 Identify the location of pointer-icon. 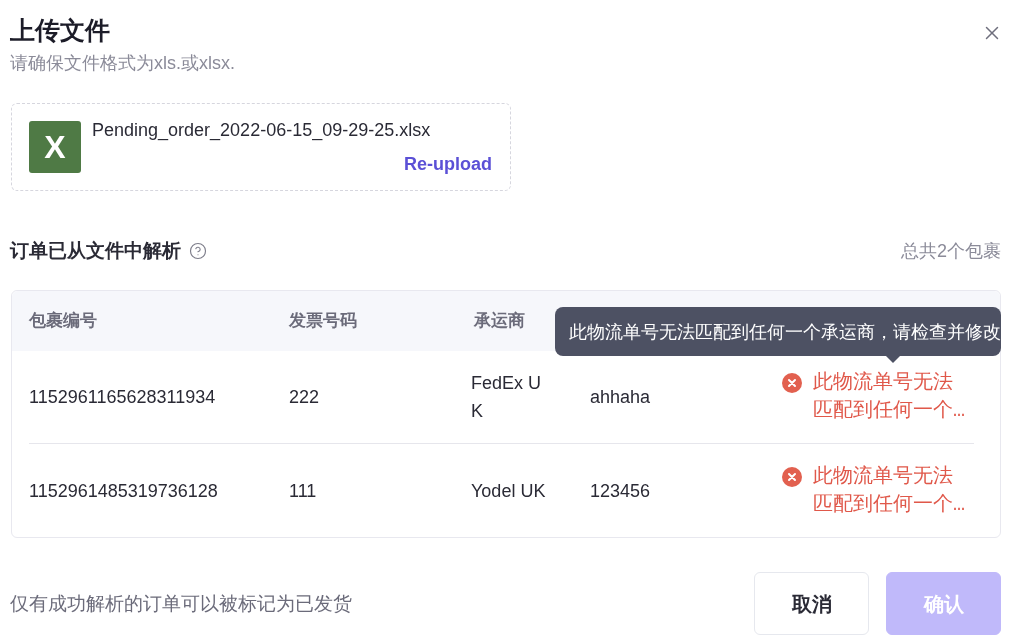
(893, 359).